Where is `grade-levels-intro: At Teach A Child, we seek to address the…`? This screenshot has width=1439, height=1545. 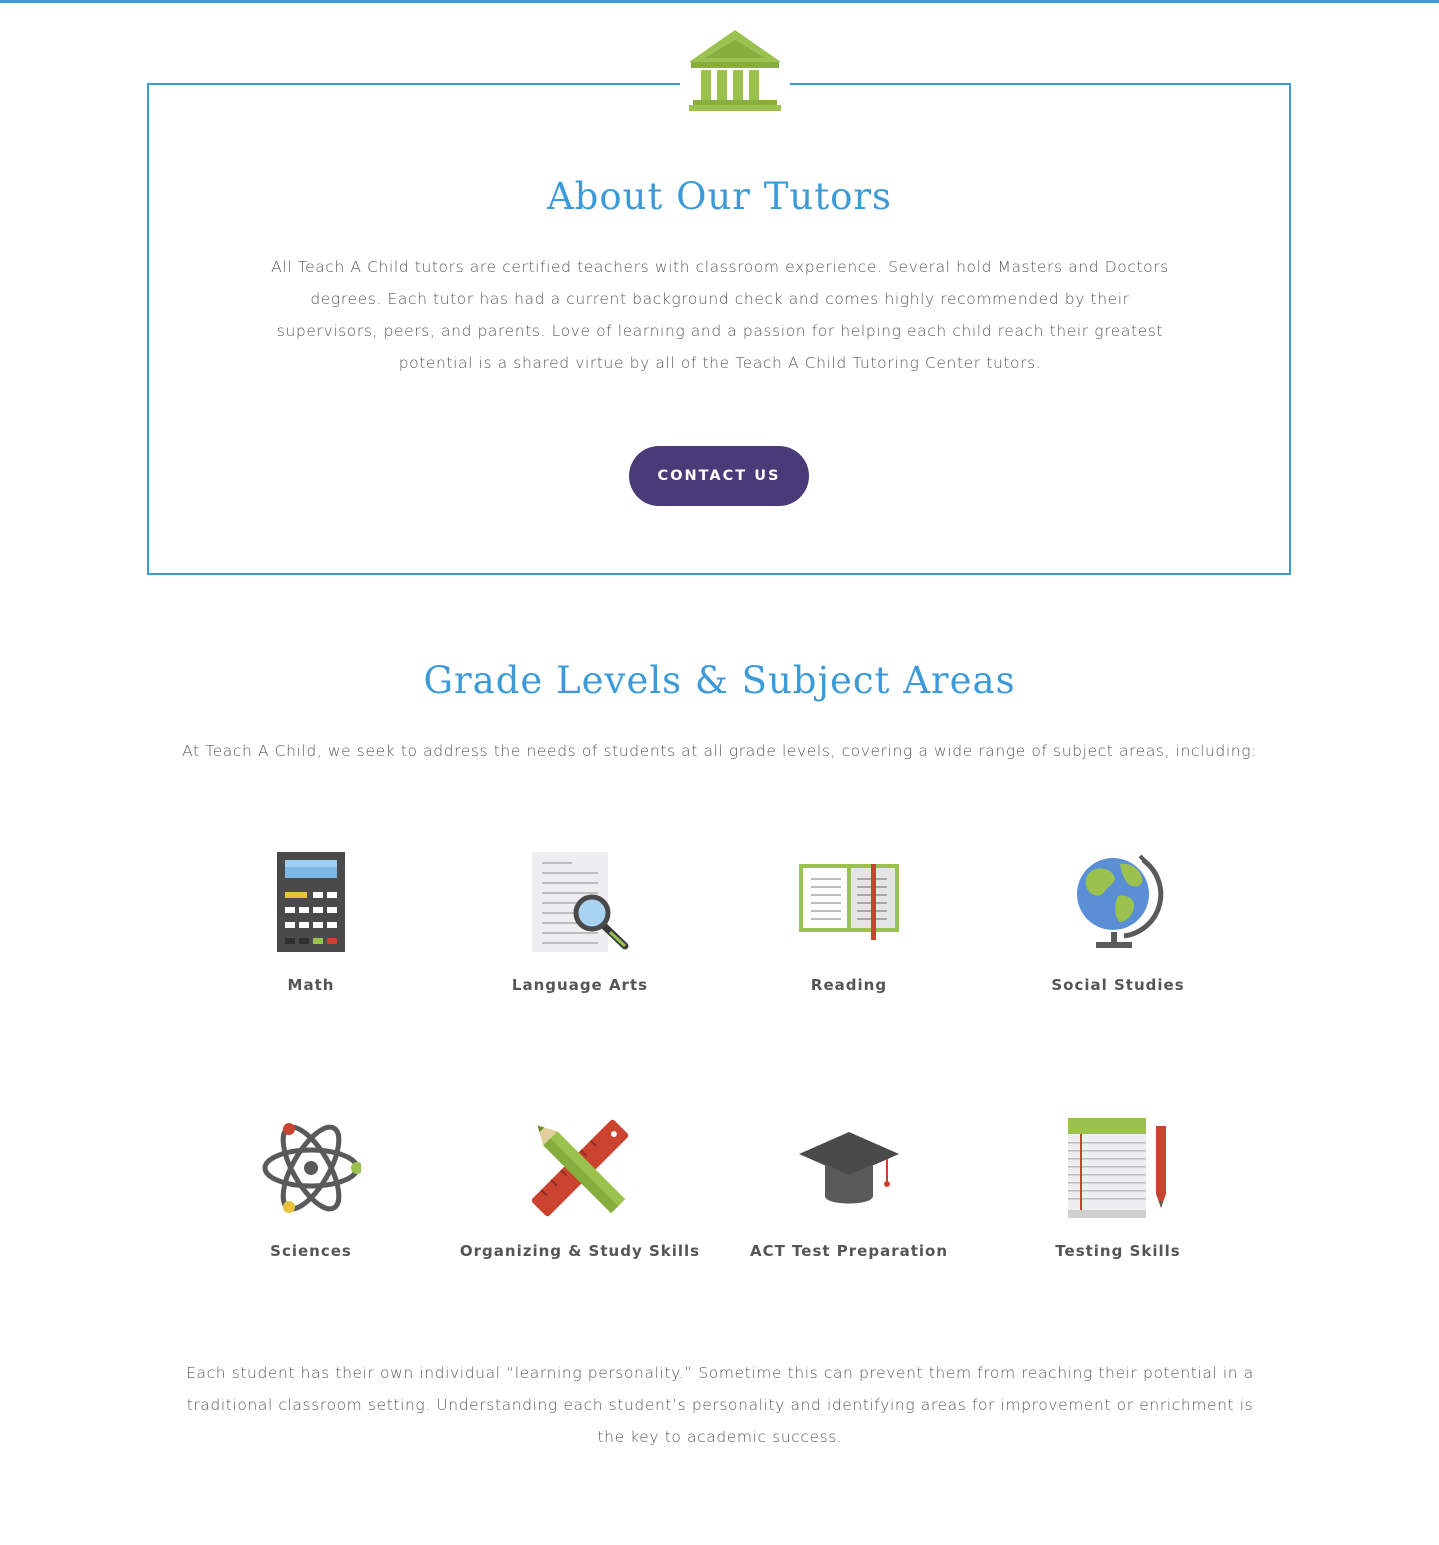
grade-levels-intro: At Teach A Child, we seek to address the… is located at coordinates (719, 751).